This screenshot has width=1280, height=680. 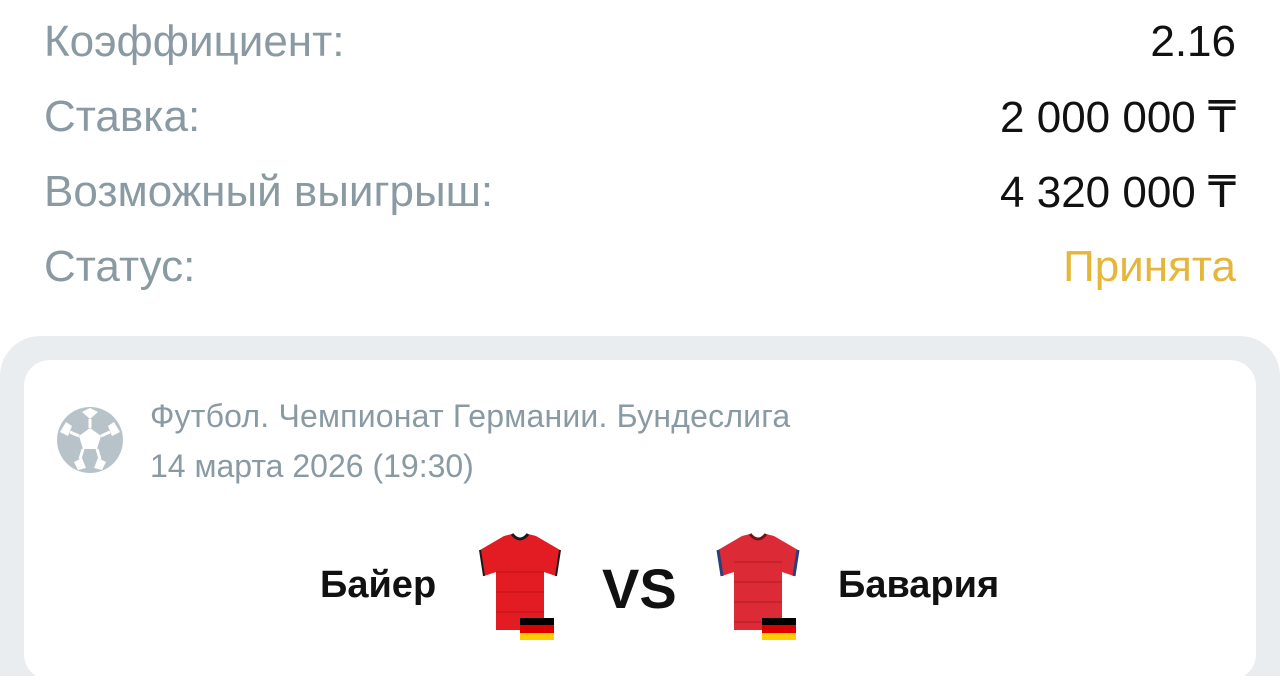 What do you see at coordinates (312, 466) in the screenshot?
I see `event-datetime: 14 марта 2026 (19:30)` at bounding box center [312, 466].